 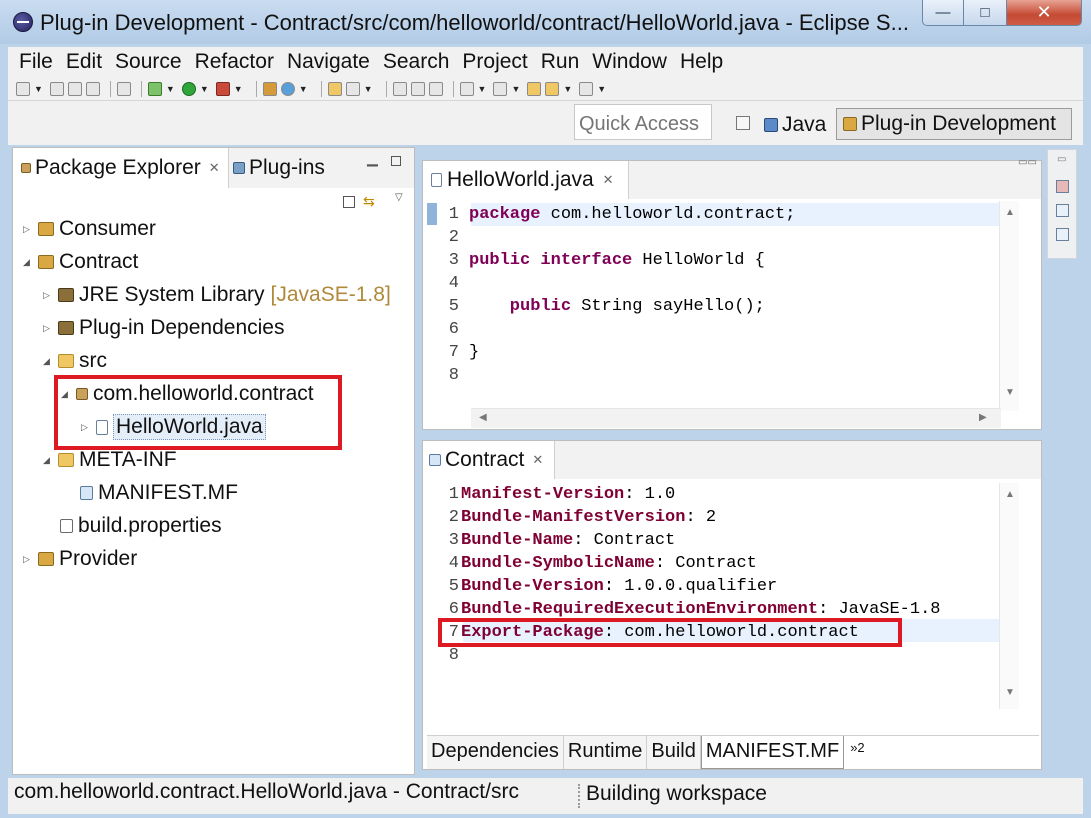 What do you see at coordinates (795, 125) in the screenshot?
I see `perspective-java-button: Java` at bounding box center [795, 125].